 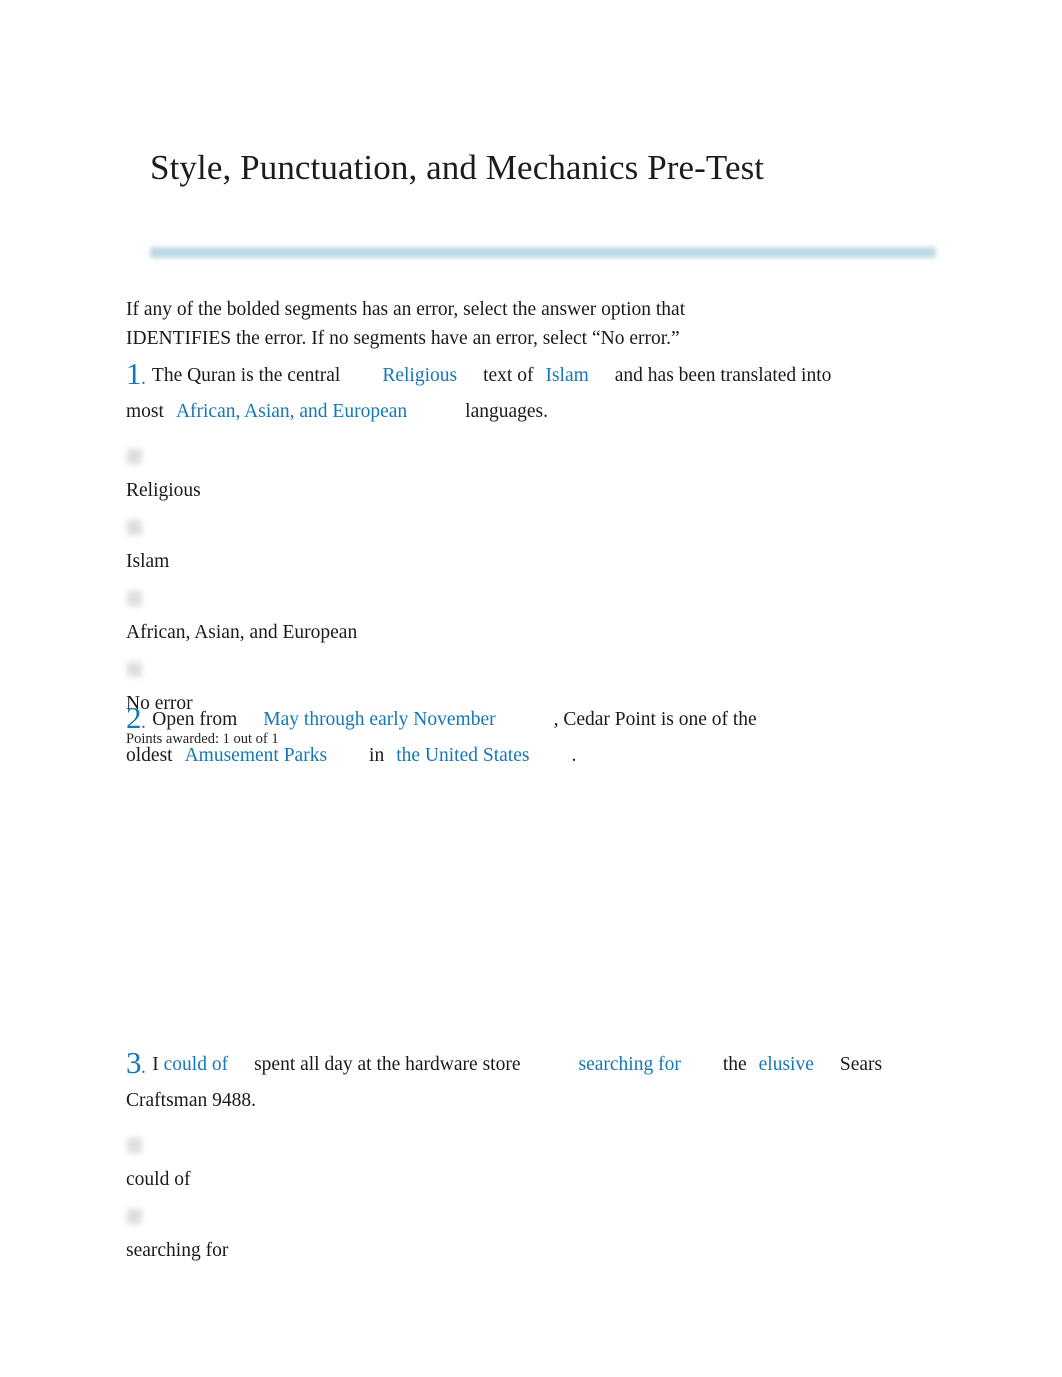 What do you see at coordinates (387, 1064) in the screenshot?
I see `question-3-stem-mid: spent all day at the hardware store` at bounding box center [387, 1064].